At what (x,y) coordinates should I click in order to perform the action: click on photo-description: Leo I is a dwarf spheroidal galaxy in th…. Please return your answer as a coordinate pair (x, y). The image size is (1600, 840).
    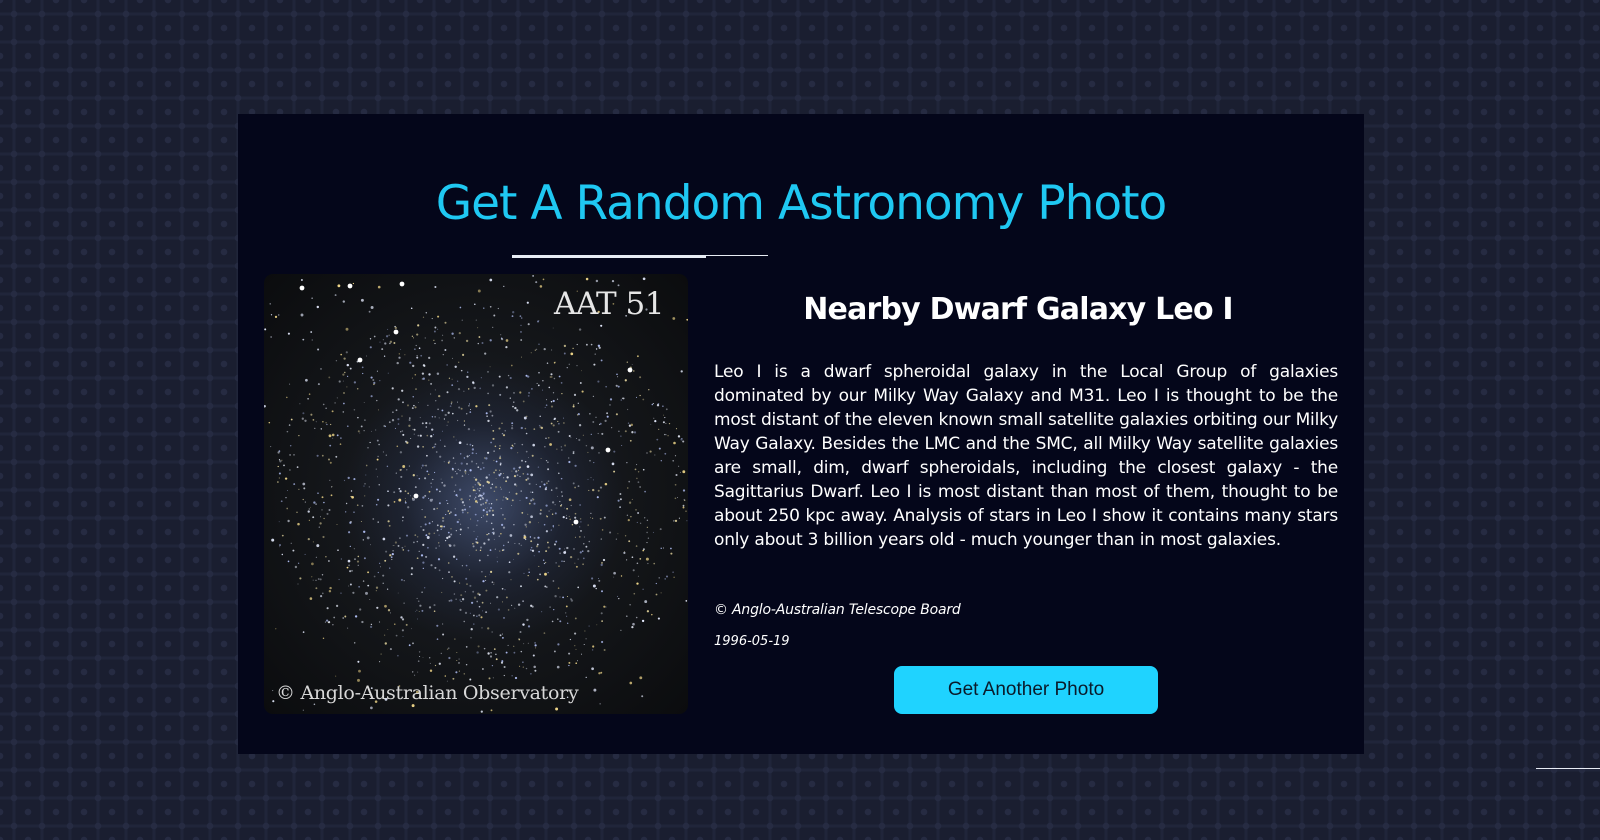
    Looking at the image, I should click on (1026, 456).